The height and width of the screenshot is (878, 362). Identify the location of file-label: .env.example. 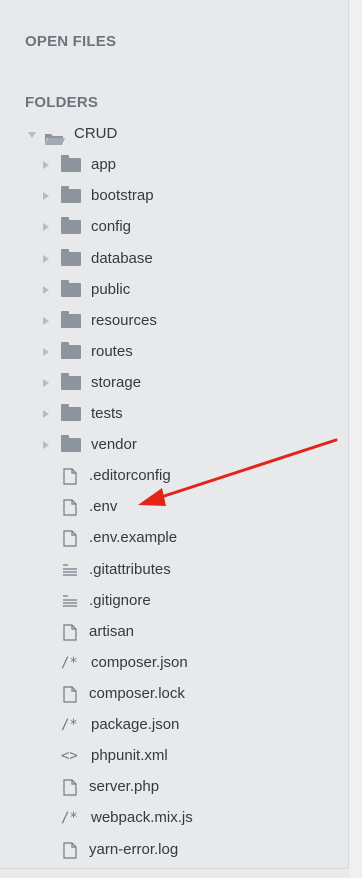
(133, 537).